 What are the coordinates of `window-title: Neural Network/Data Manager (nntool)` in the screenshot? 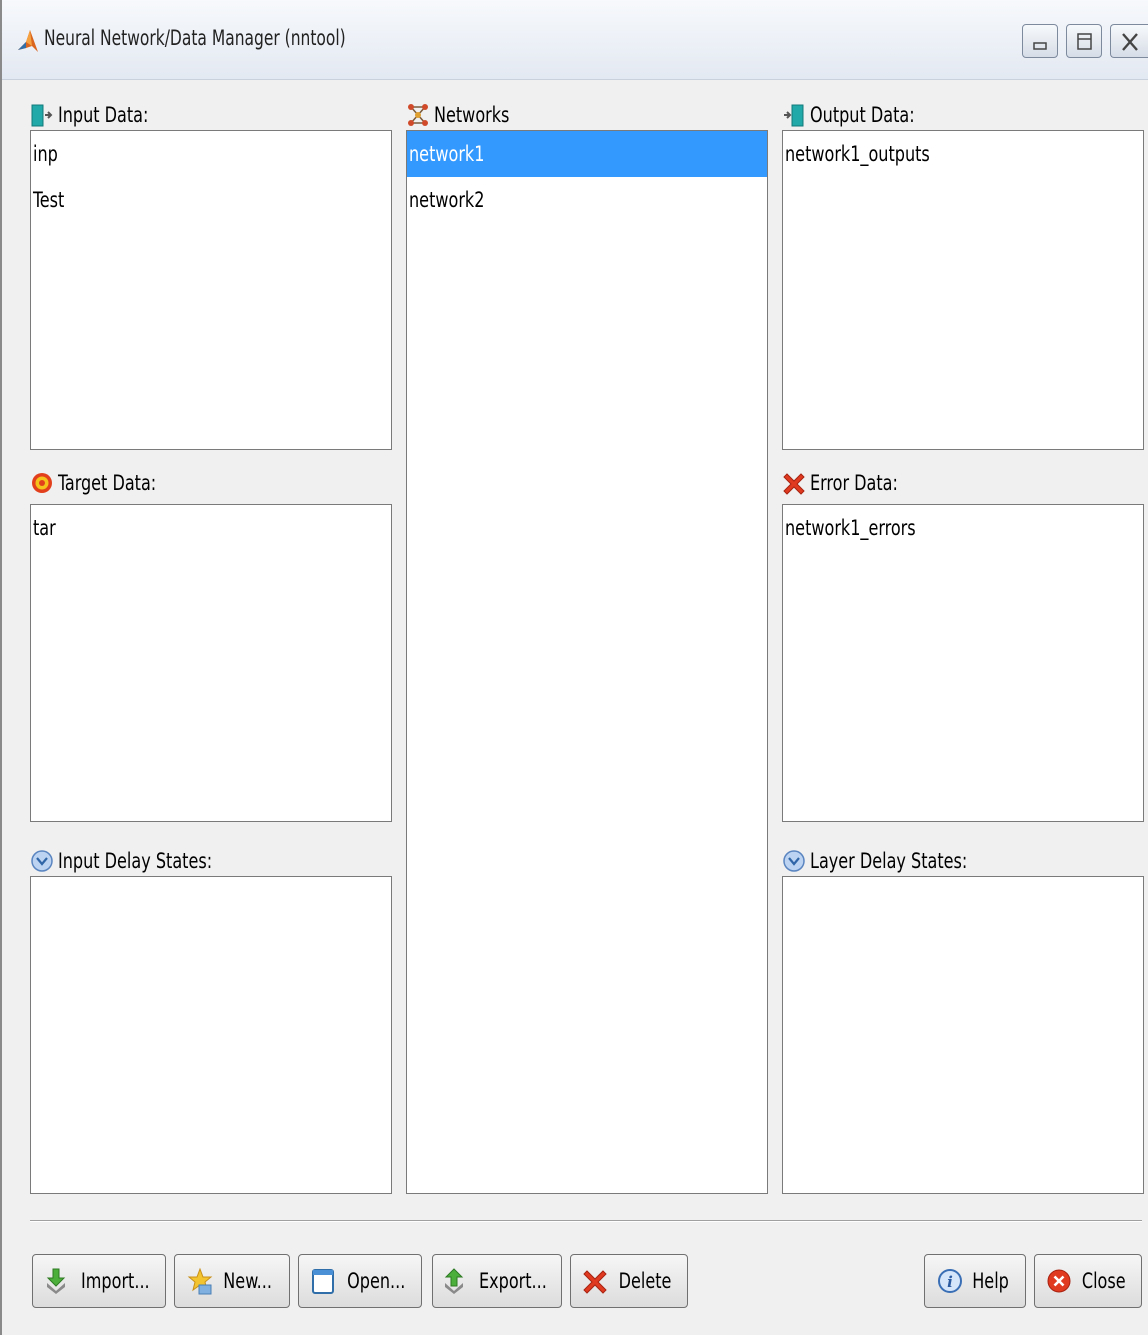 It's located at (195, 38).